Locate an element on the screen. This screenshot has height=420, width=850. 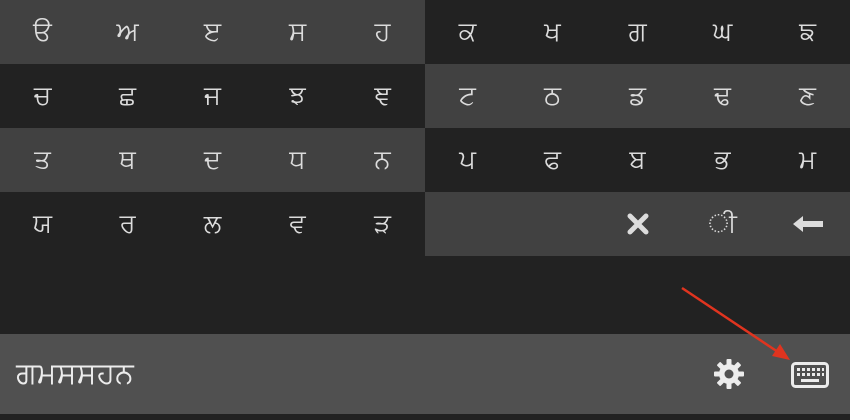
keyboard-toggle-button is located at coordinates (810, 377).